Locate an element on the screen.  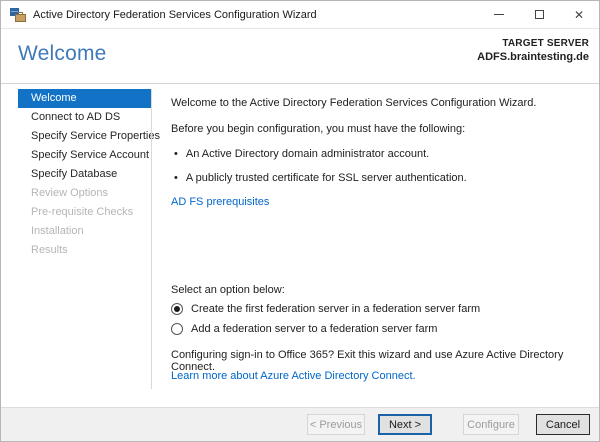
nav-item-results: Results is located at coordinates (49, 250).